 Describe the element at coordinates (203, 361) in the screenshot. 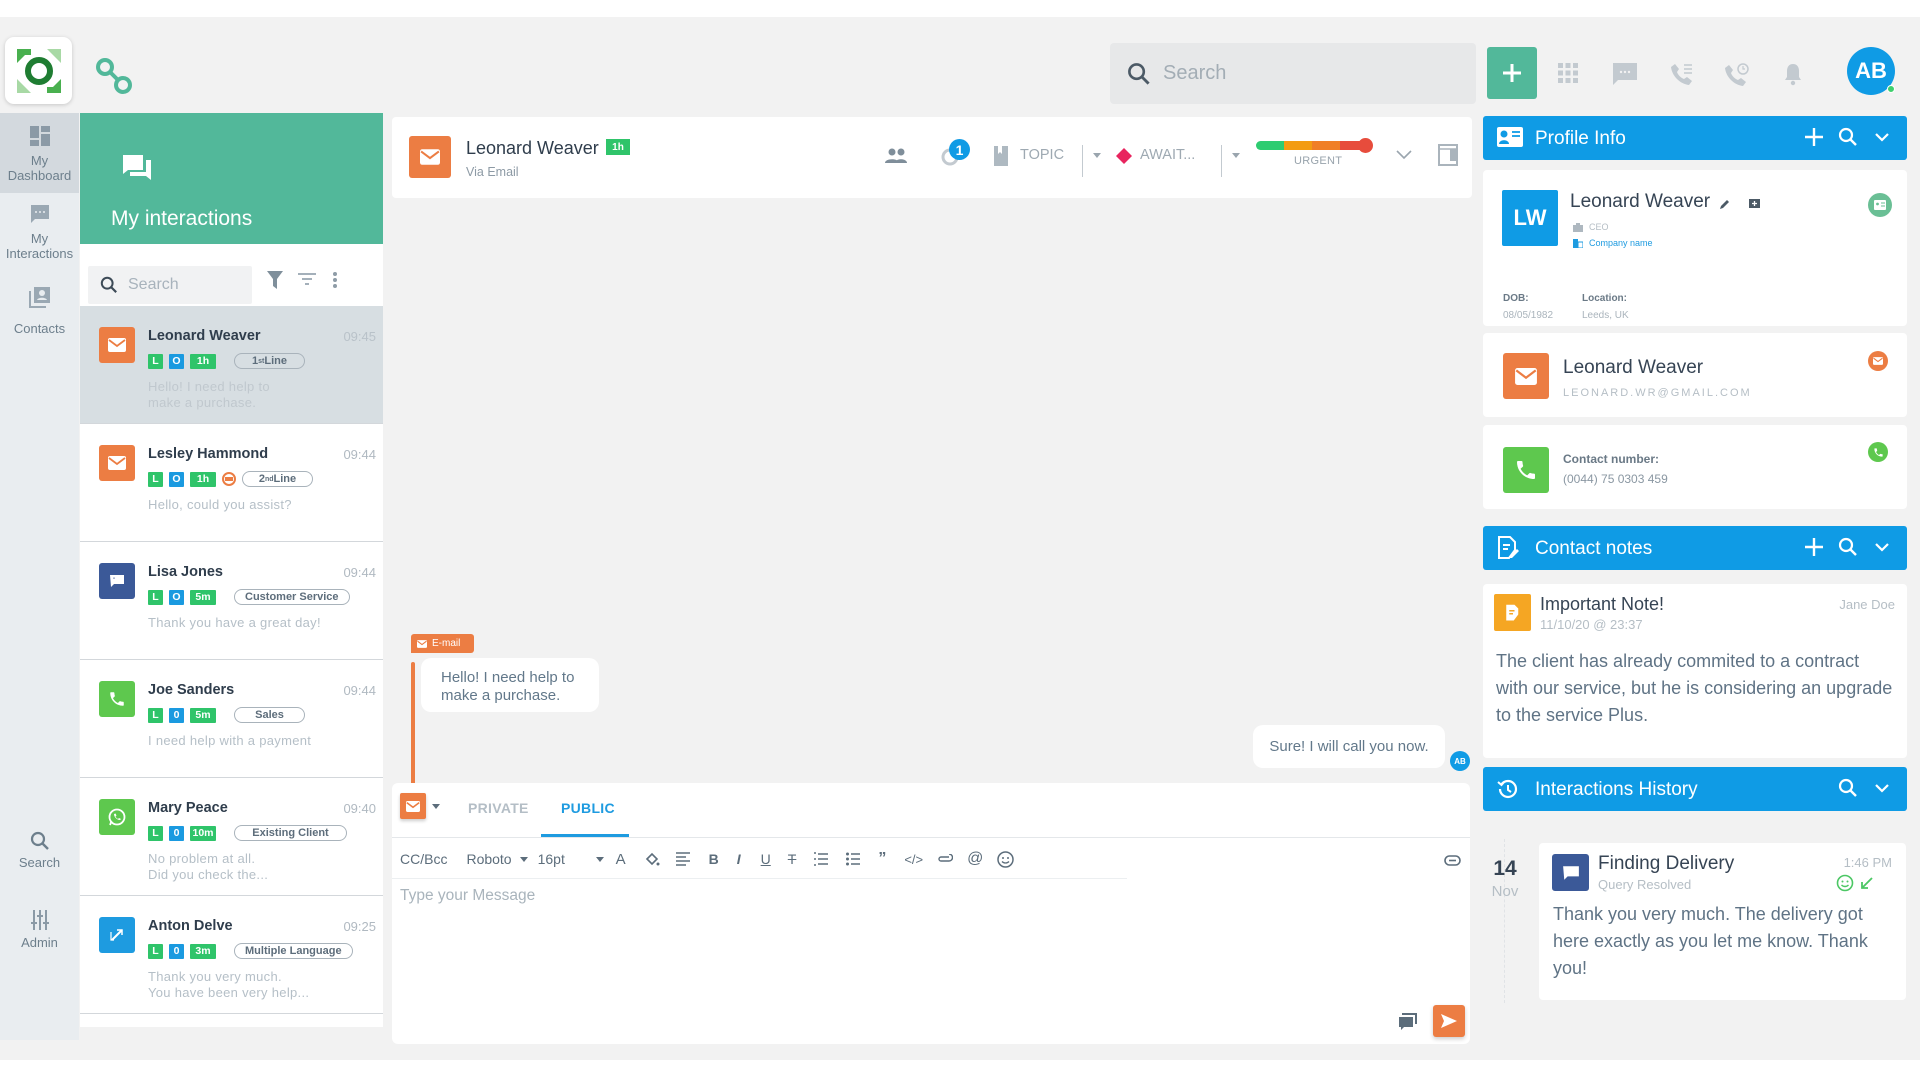

I see `tag-age: 1h` at that location.